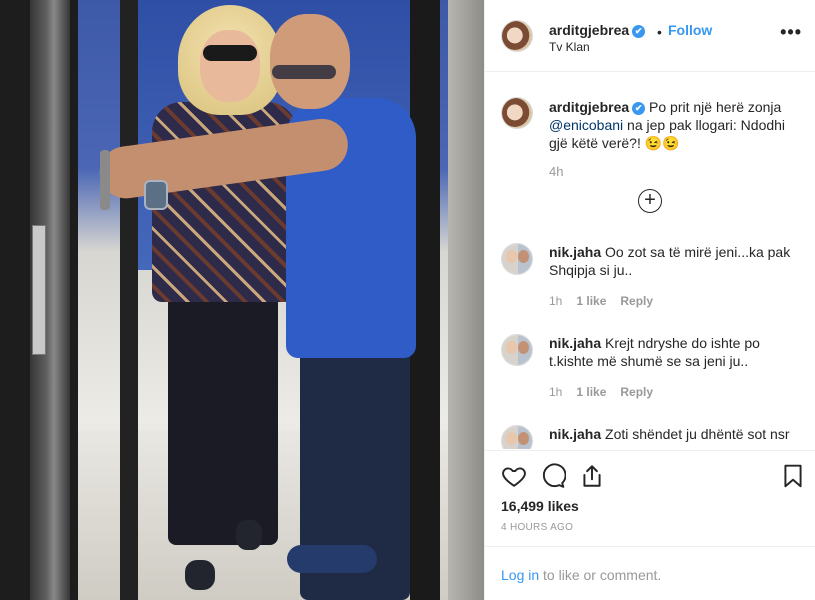  Describe the element at coordinates (332, 559) in the screenshot. I see `man-figure-shoe` at that location.